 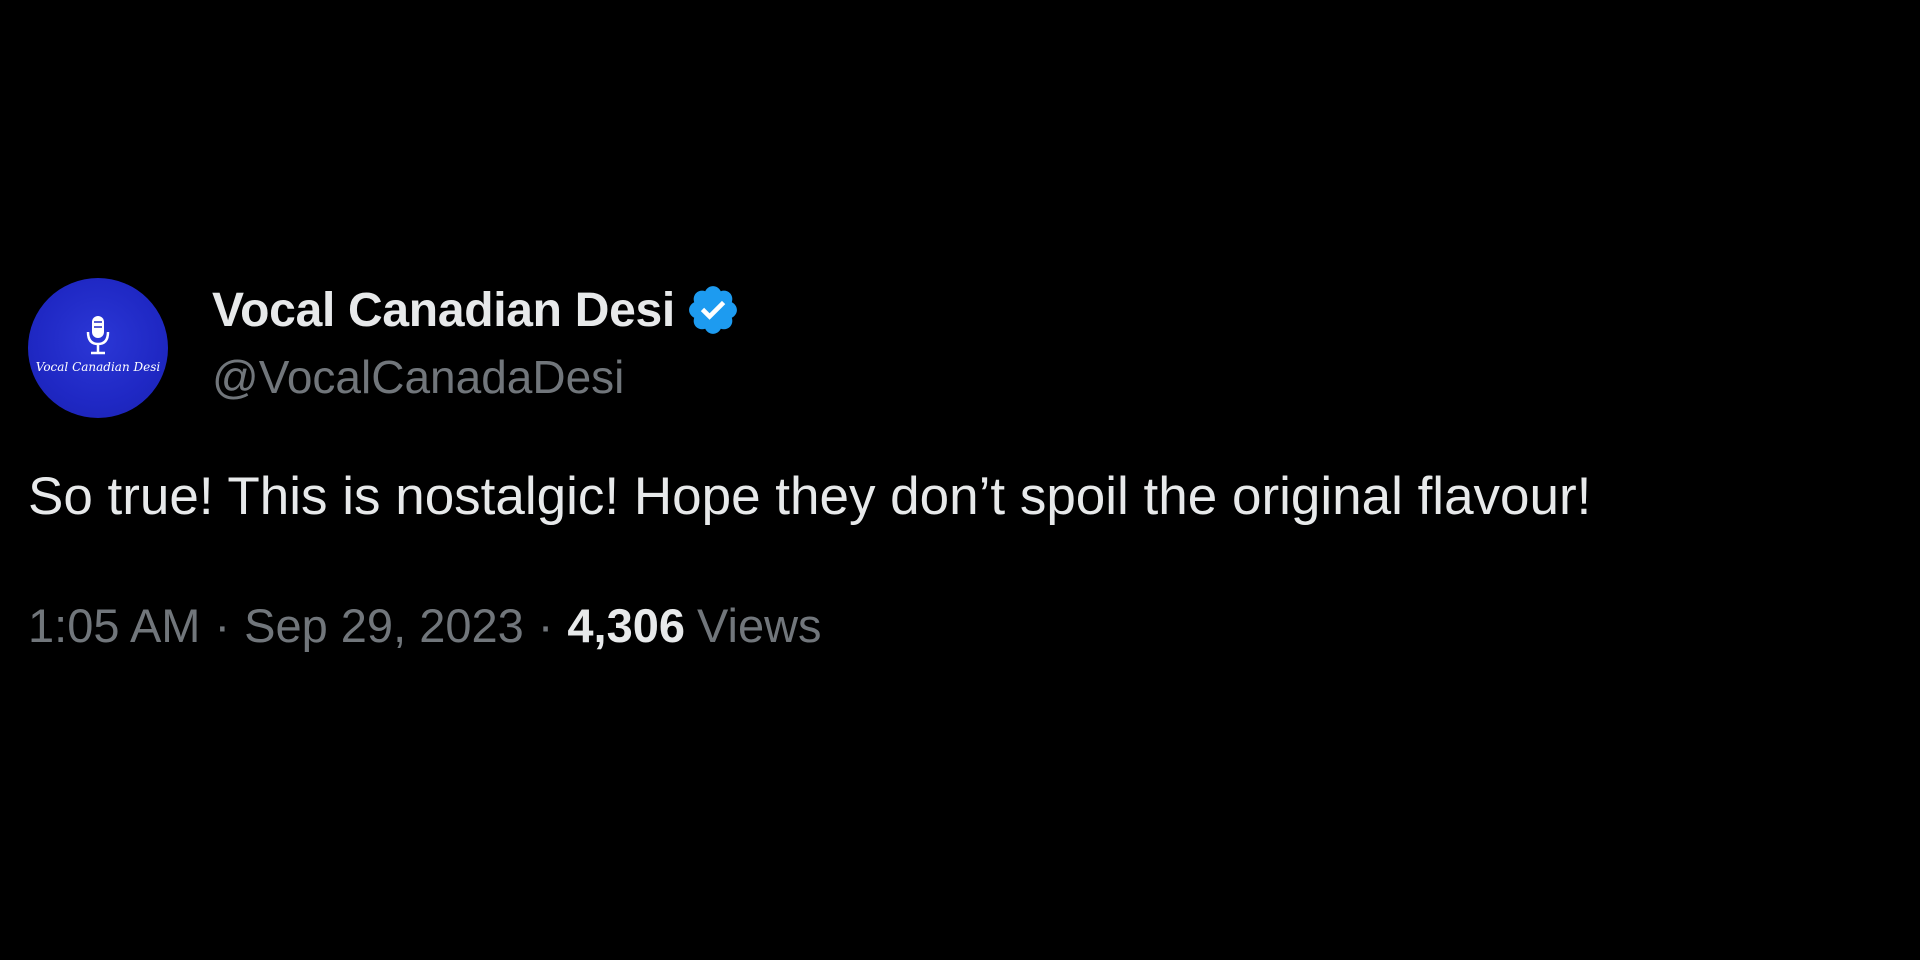 What do you see at coordinates (476, 377) in the screenshot?
I see `author-handle: @VocalCanadaDesi` at bounding box center [476, 377].